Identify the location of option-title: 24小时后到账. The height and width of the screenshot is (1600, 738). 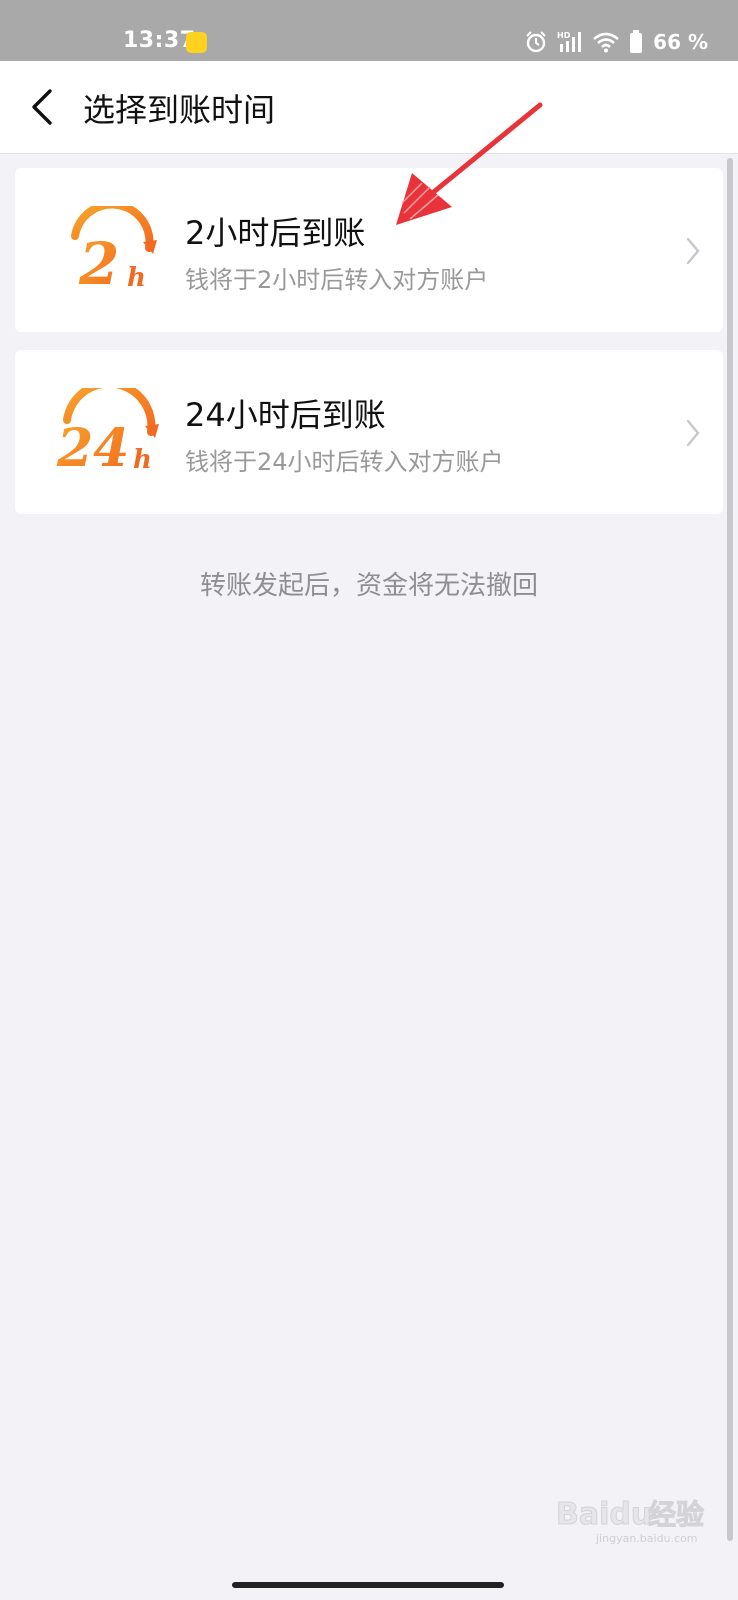
(285, 415).